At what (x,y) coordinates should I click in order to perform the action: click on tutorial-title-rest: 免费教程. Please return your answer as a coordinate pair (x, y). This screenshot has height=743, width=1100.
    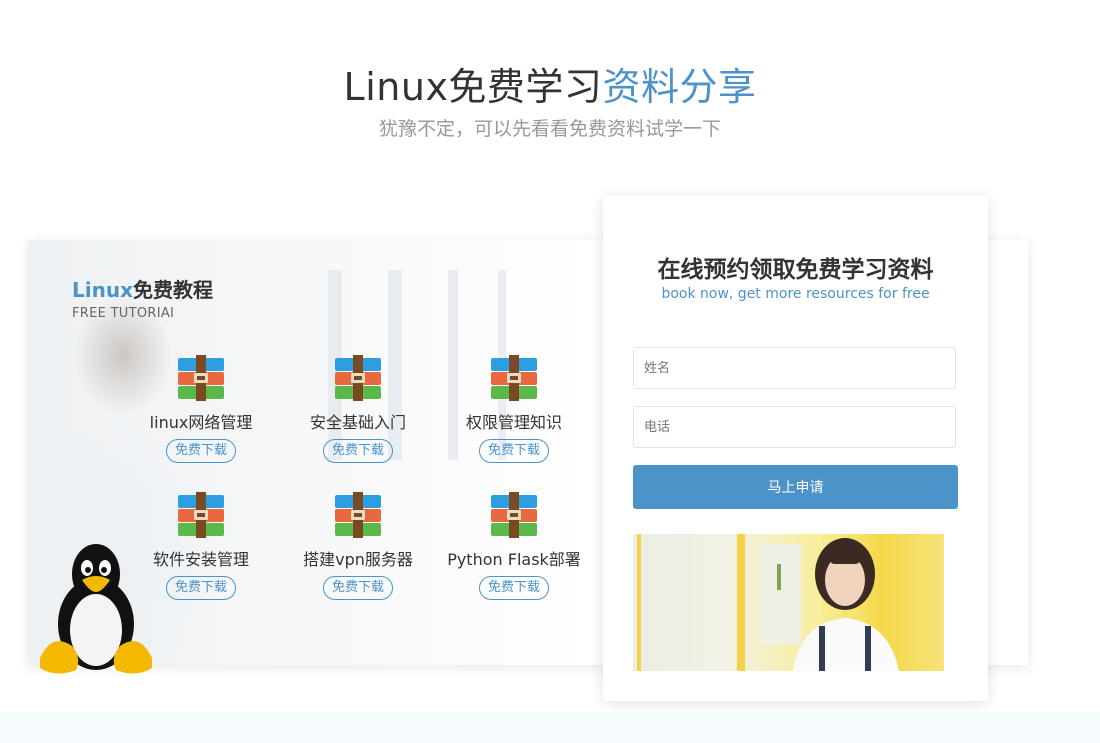
    Looking at the image, I should click on (172, 290).